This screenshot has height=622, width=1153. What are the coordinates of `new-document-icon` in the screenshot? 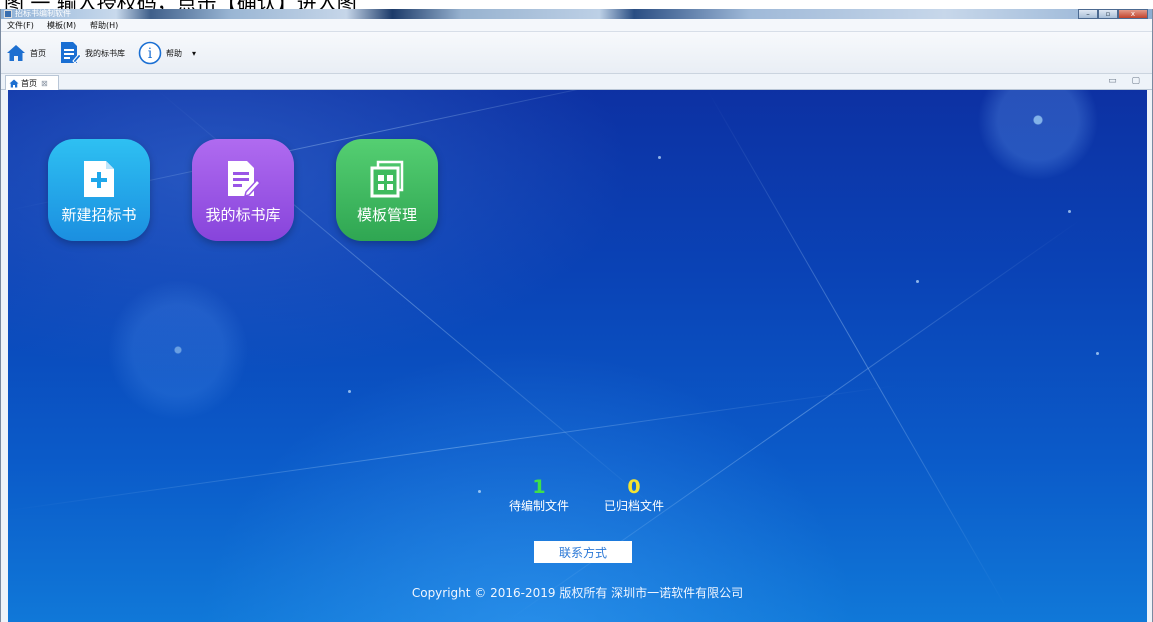 It's located at (99, 179).